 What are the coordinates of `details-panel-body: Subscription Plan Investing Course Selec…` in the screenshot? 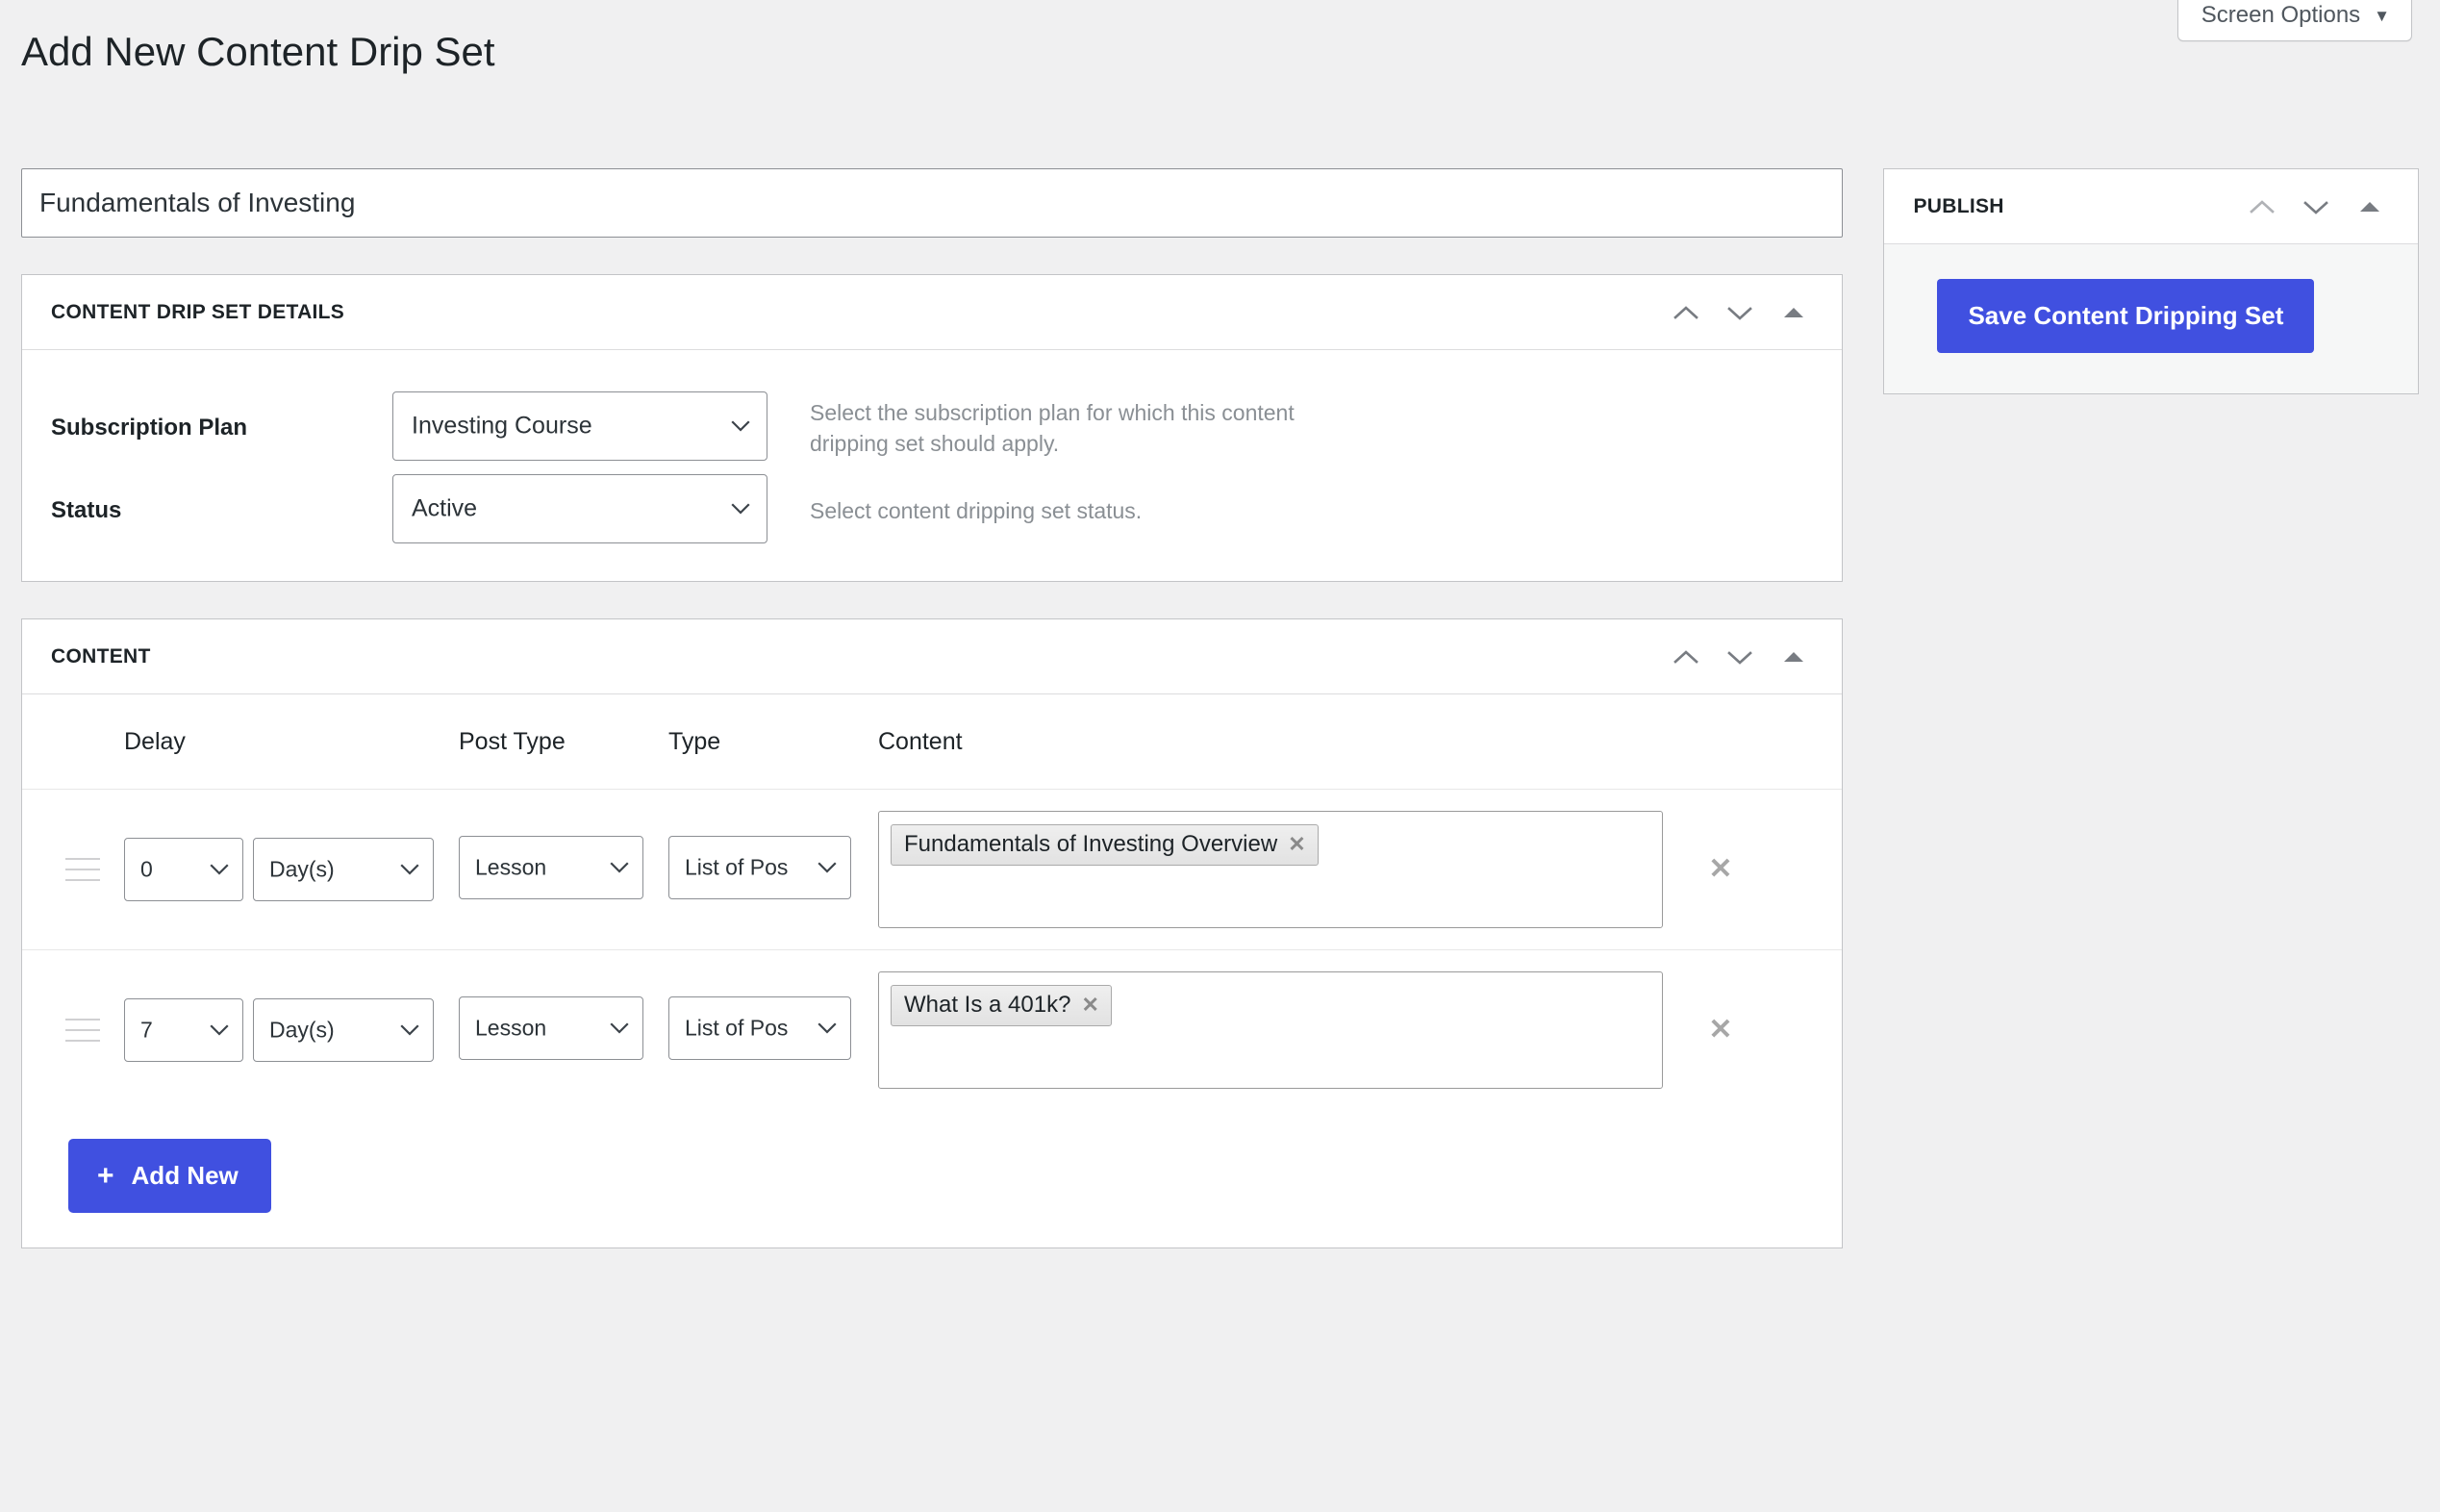 It's located at (932, 466).